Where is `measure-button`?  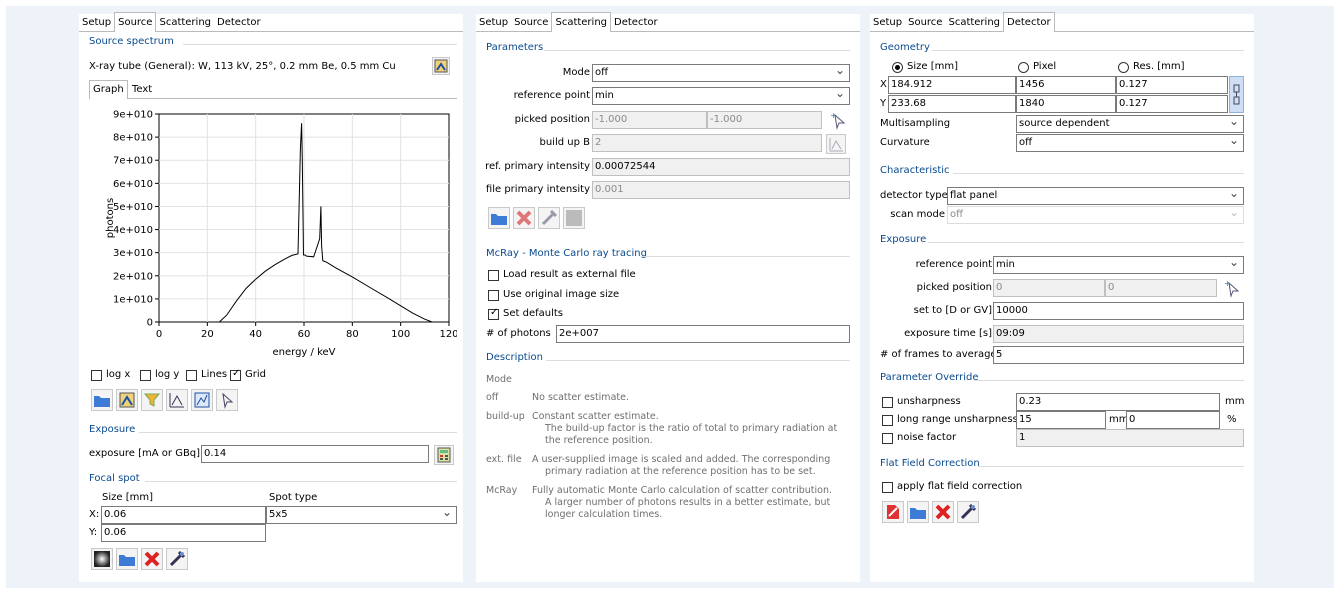
measure-button is located at coordinates (177, 400).